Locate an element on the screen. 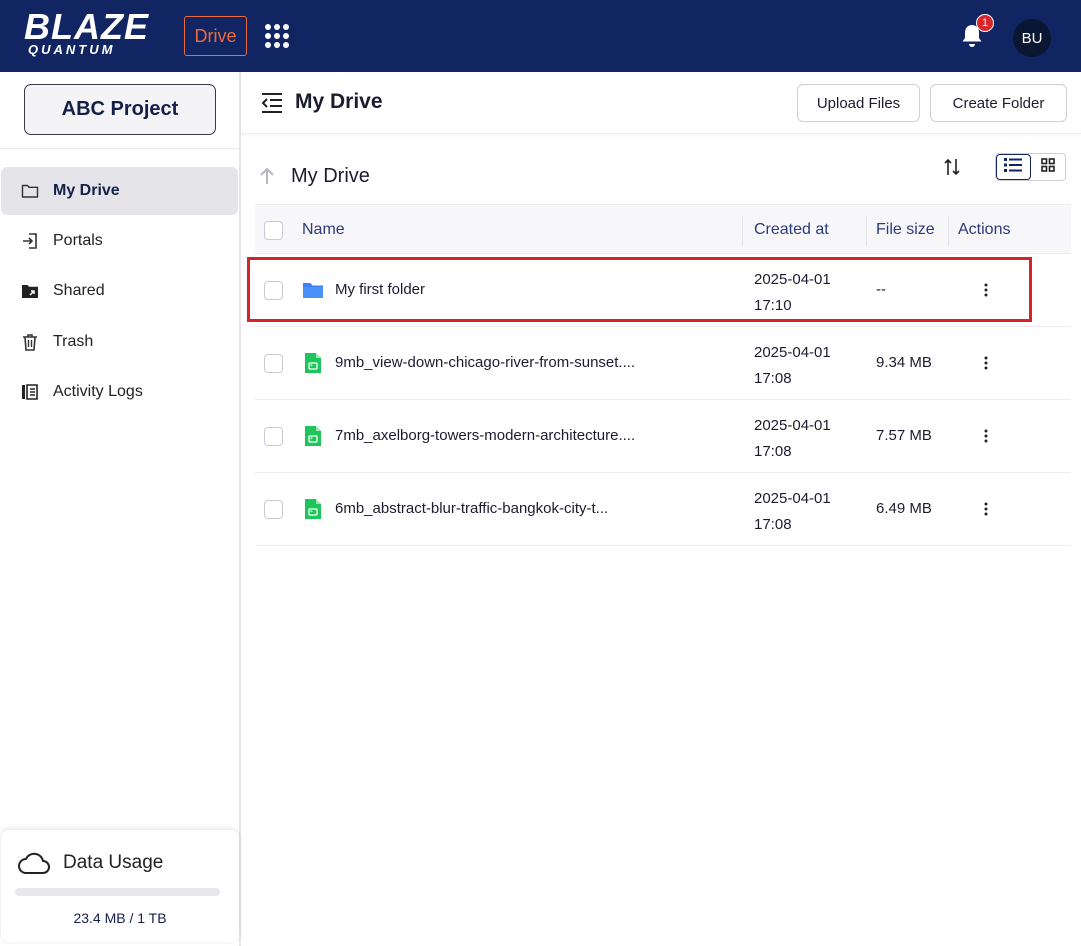 The image size is (1081, 946). grid-view-button is located at coordinates (1048, 167).